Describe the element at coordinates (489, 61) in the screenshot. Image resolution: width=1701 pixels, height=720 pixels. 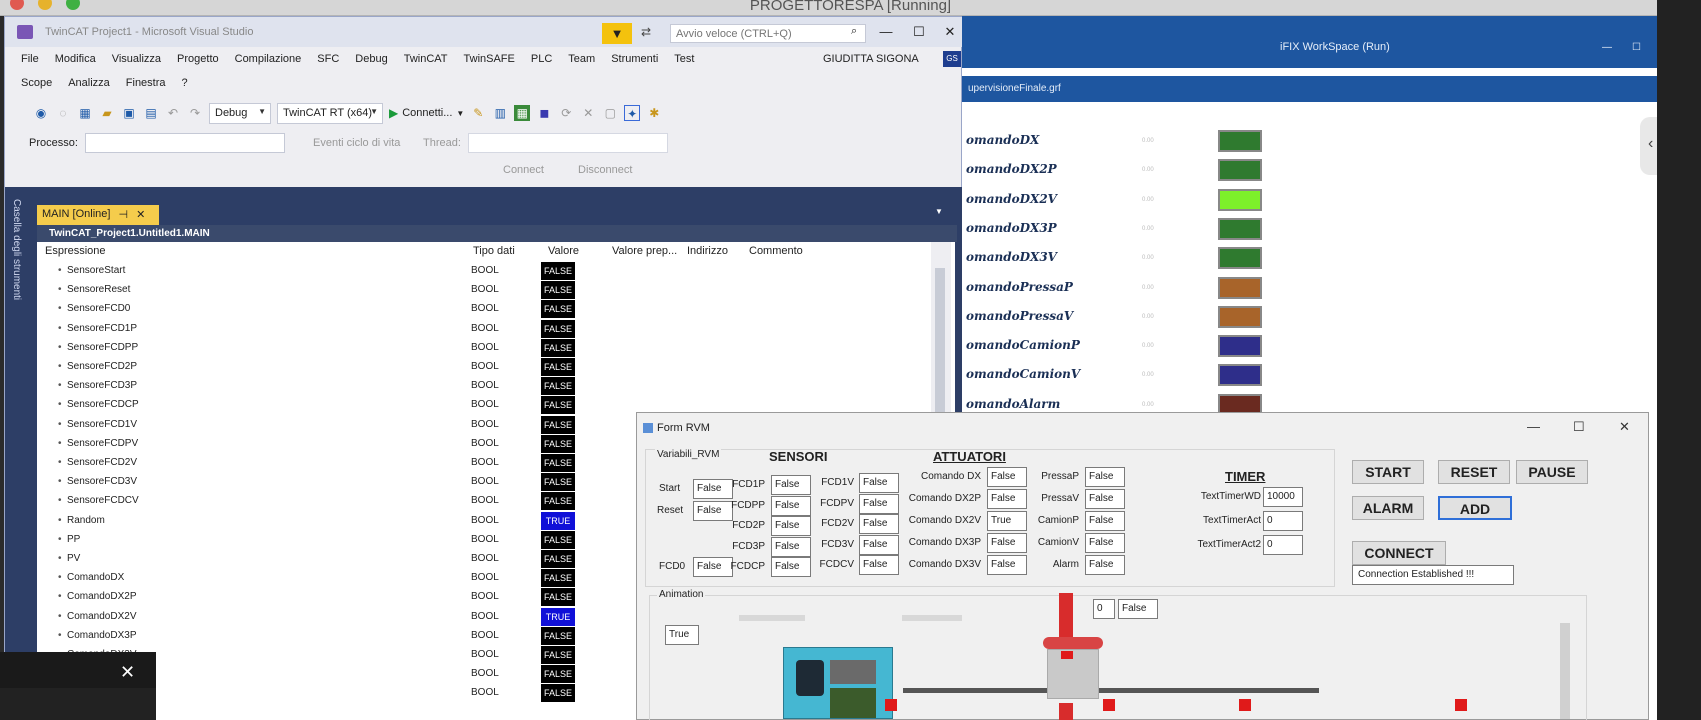
I see `menu-item: TwinSAFE` at that location.